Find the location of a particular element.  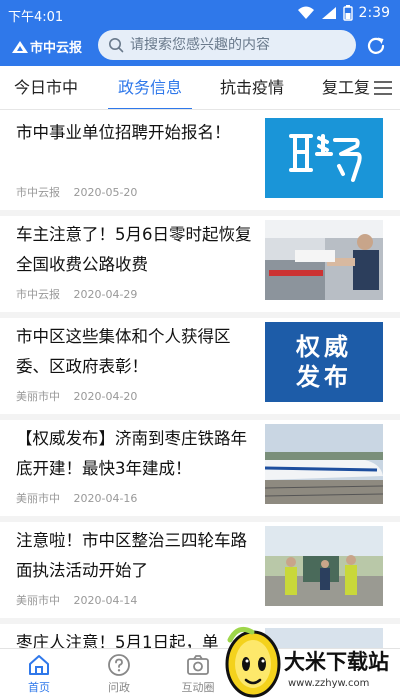

nav-inquiry: 问政 is located at coordinates (119, 674).